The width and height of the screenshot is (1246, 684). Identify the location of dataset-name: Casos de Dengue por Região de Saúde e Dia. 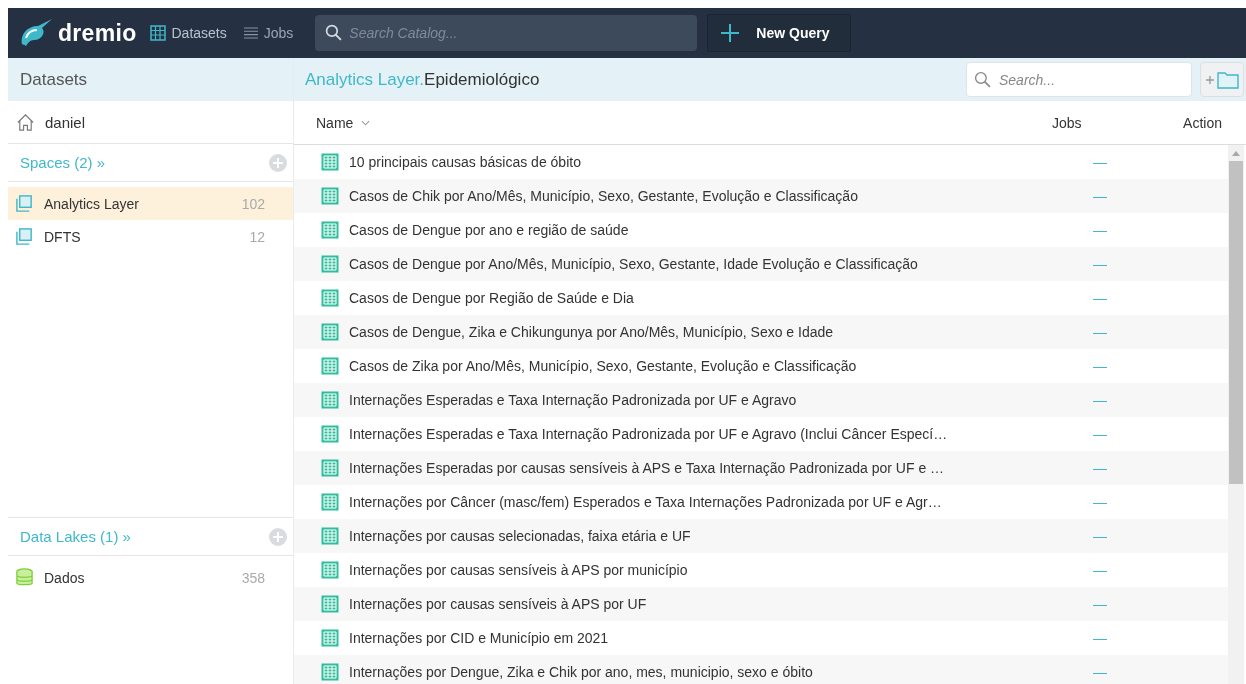
(717, 298).